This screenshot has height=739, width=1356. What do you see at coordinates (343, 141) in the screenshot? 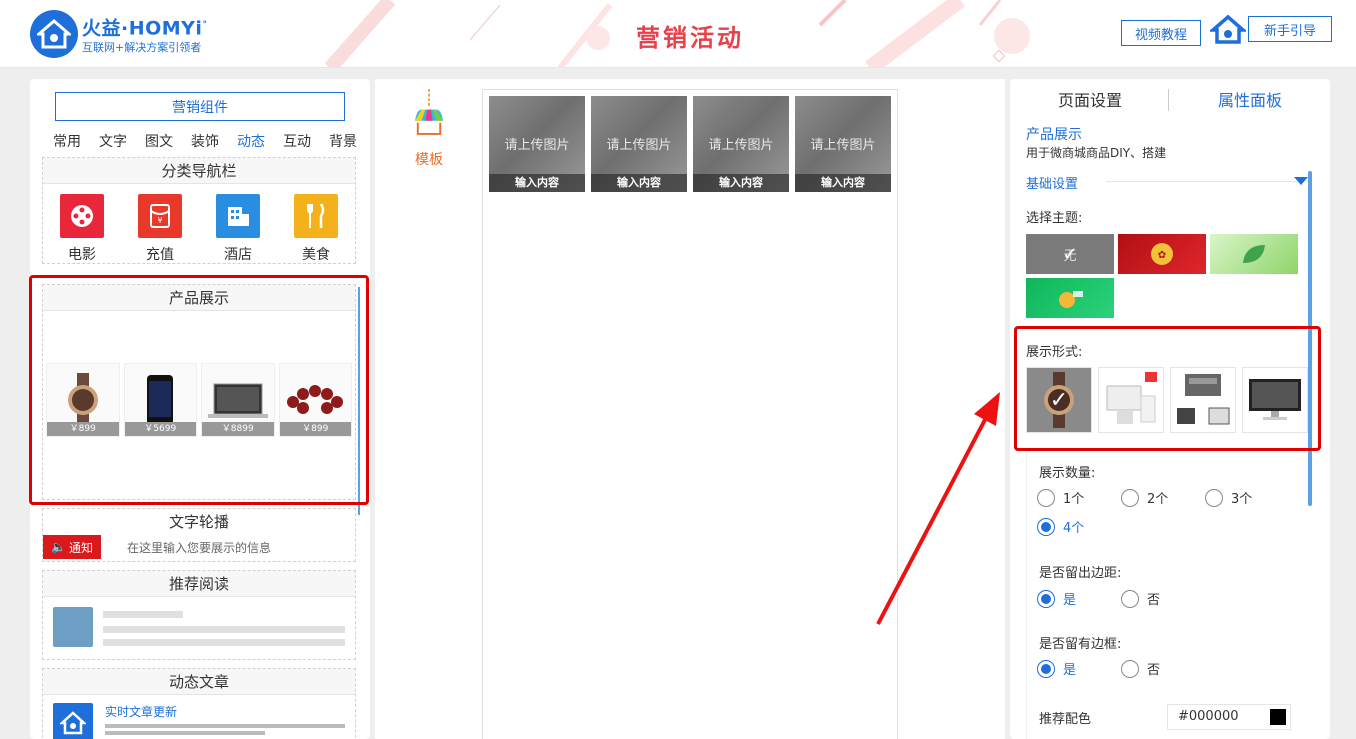
I see `tab-background: 背景` at bounding box center [343, 141].